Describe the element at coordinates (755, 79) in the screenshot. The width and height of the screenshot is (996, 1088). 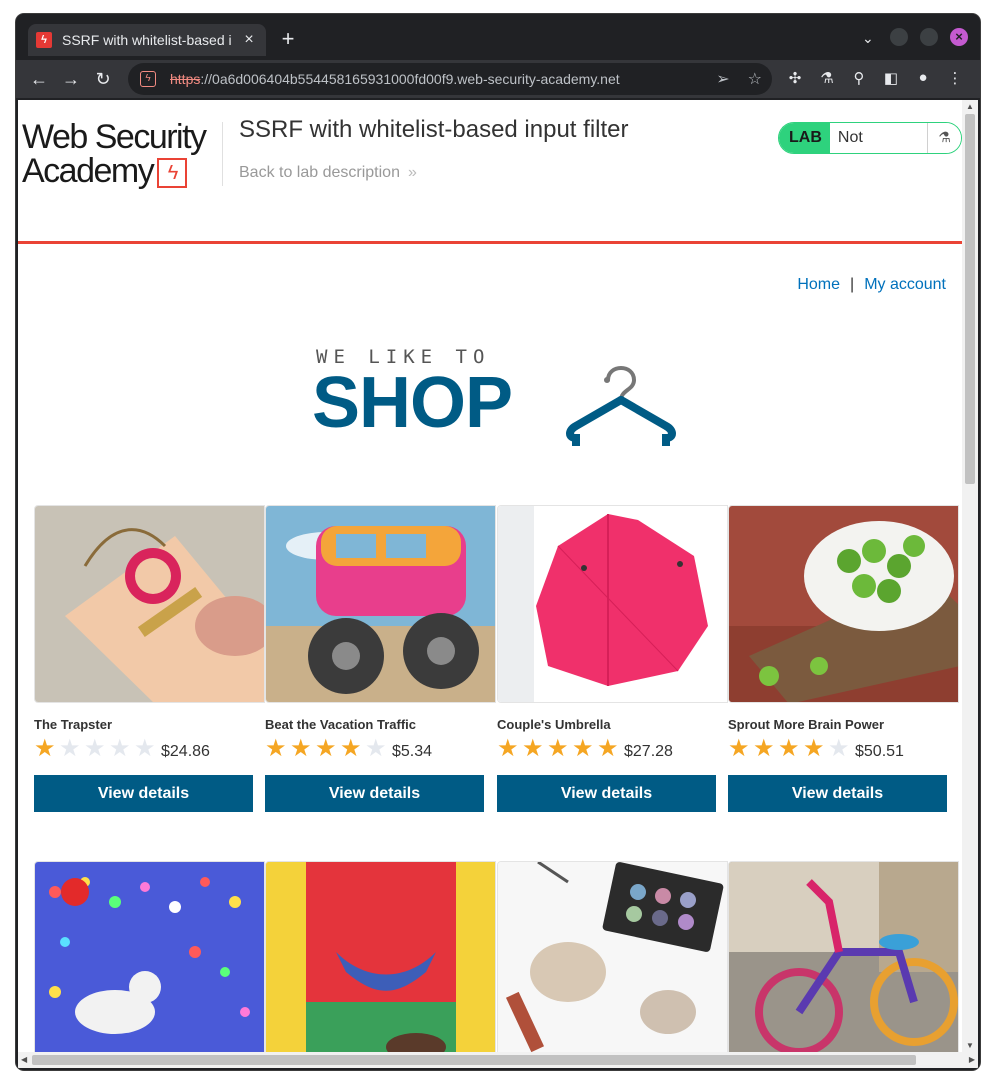
I see `bookmark-star-icon: ☆` at that location.